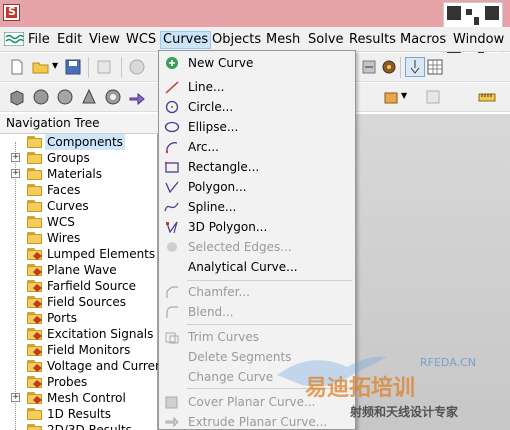 The height and width of the screenshot is (430, 510). I want to click on tree-item: 1D Results, so click(79, 414).